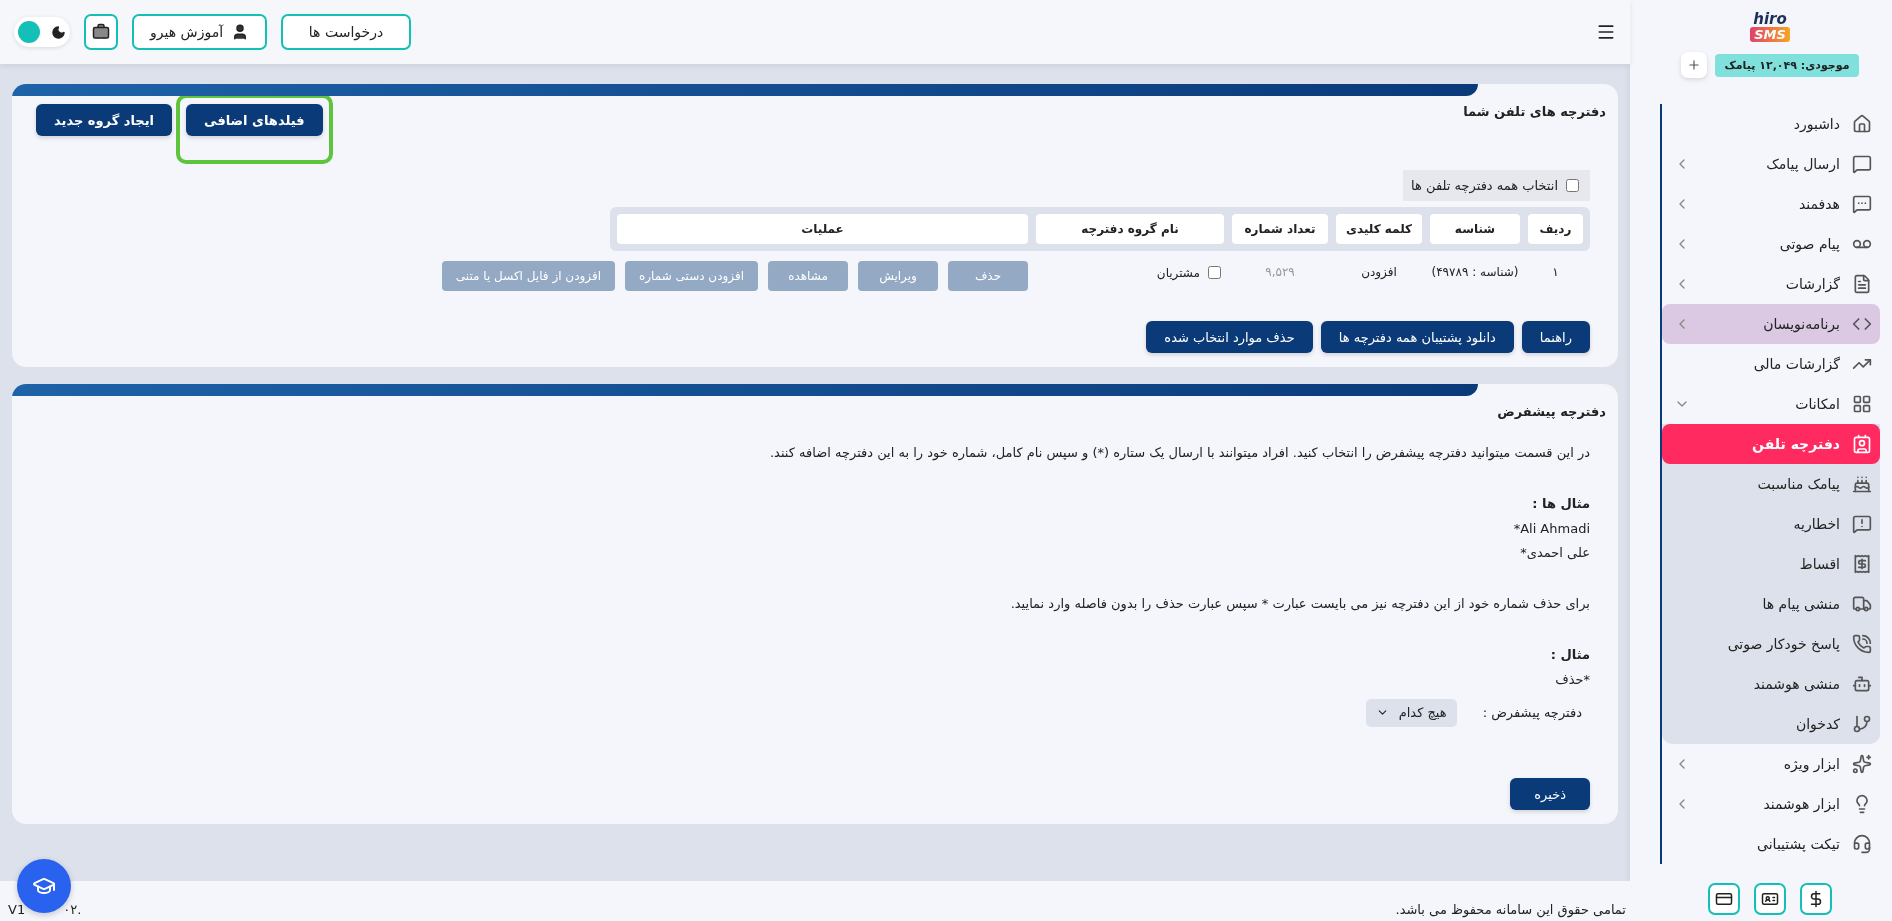  Describe the element at coordinates (1551, 411) in the screenshot. I see `card-title: دفترچه پیشفرض` at that location.